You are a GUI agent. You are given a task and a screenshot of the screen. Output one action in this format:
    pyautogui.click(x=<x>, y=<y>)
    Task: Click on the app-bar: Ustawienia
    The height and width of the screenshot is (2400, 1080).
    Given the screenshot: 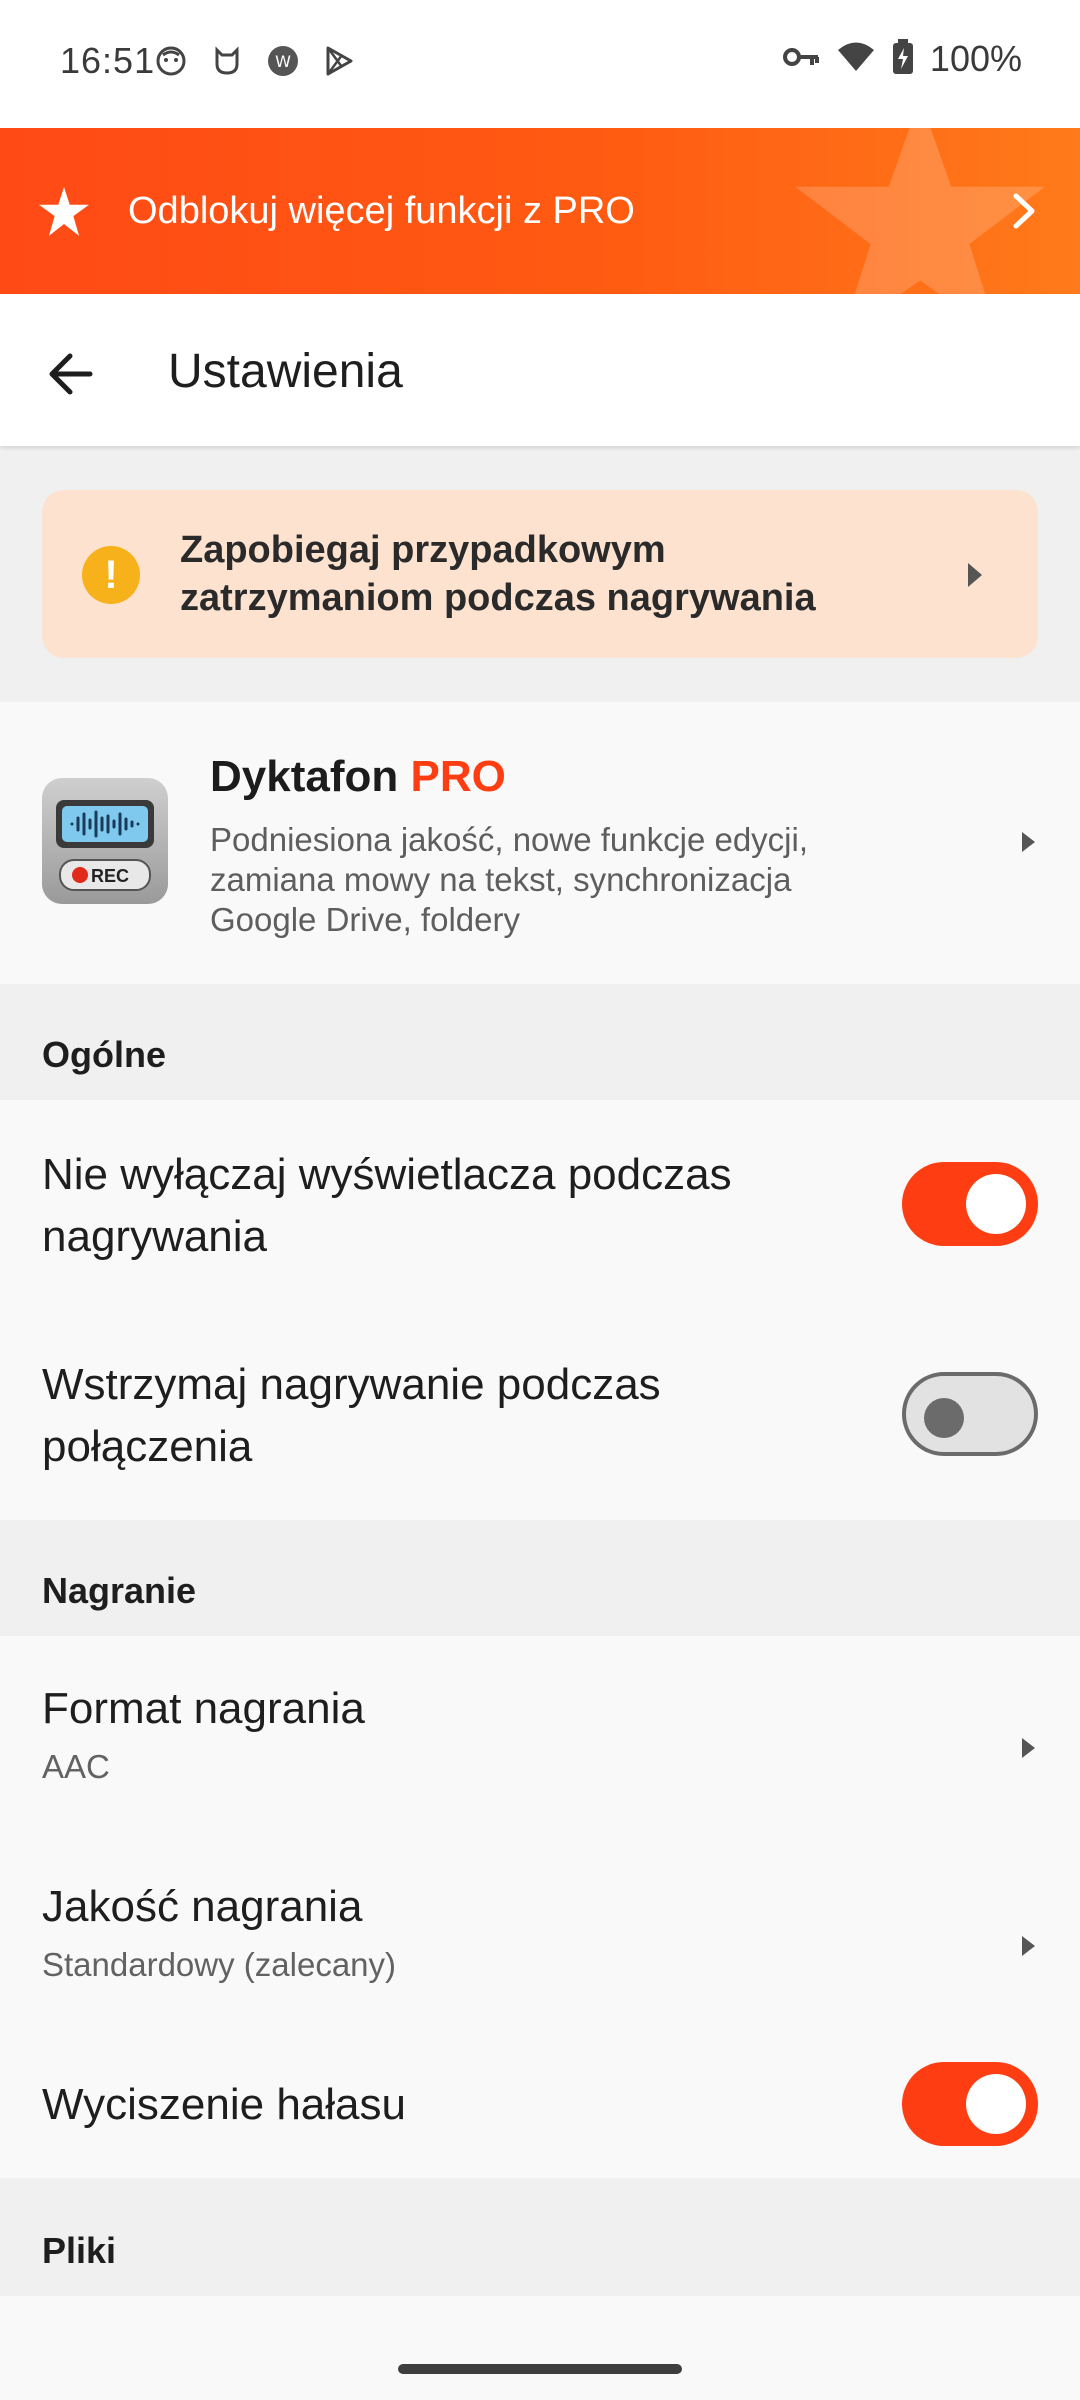 What is the action you would take?
    pyautogui.click(x=540, y=370)
    